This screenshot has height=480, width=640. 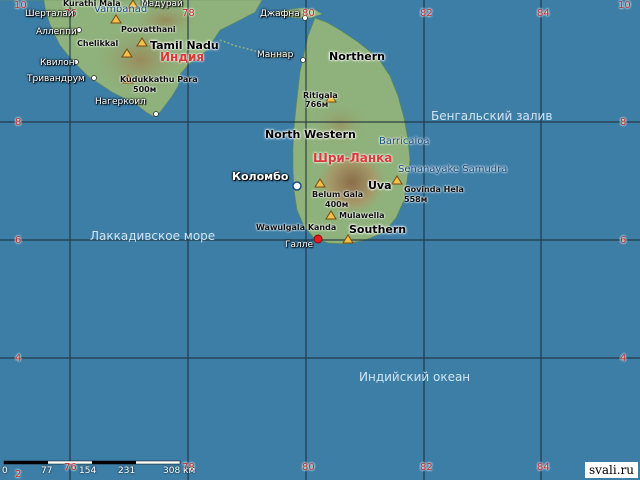 I want to click on country-label-india: Индия, so click(x=182, y=57).